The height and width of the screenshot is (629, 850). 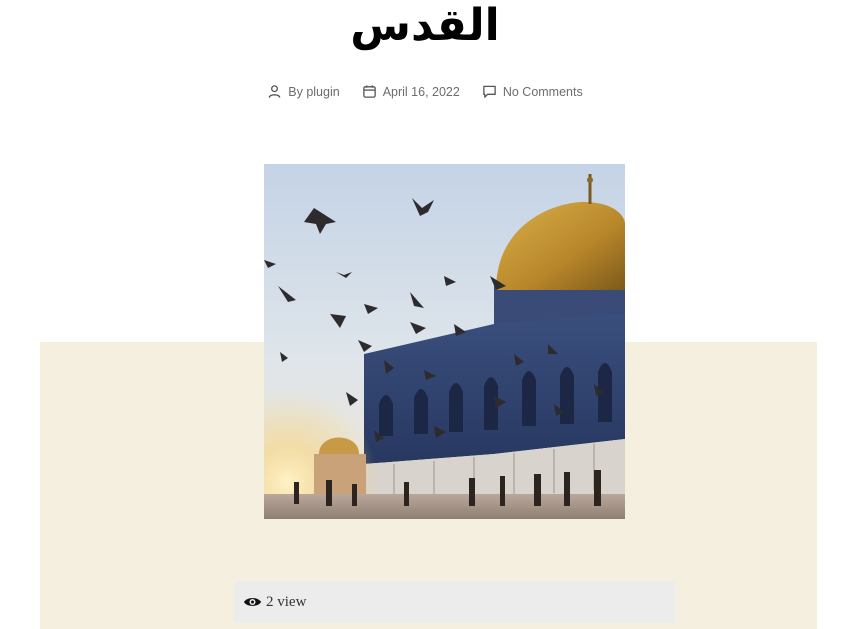 I want to click on date-link: April 16, 2022, so click(x=421, y=92).